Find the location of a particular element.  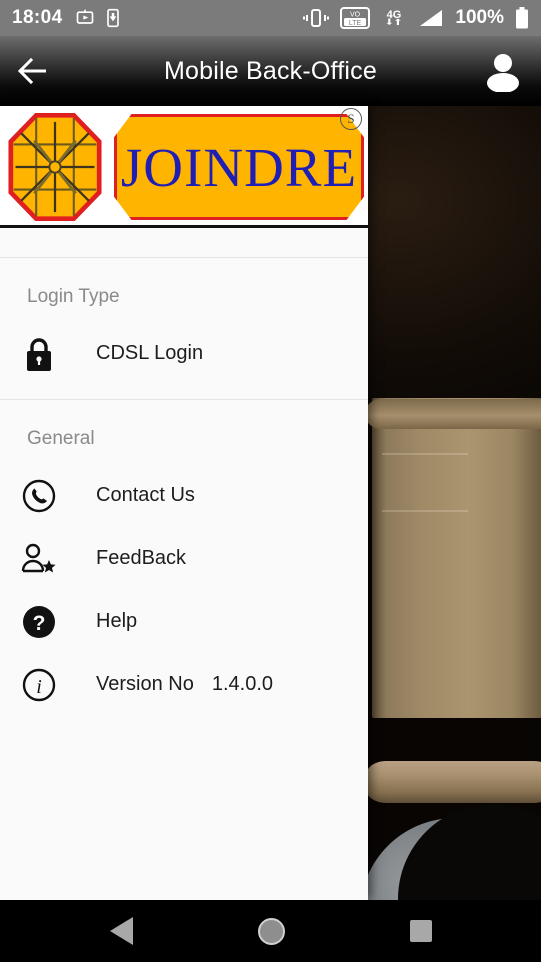

section-header-login-type: Login Type is located at coordinates (73, 296).